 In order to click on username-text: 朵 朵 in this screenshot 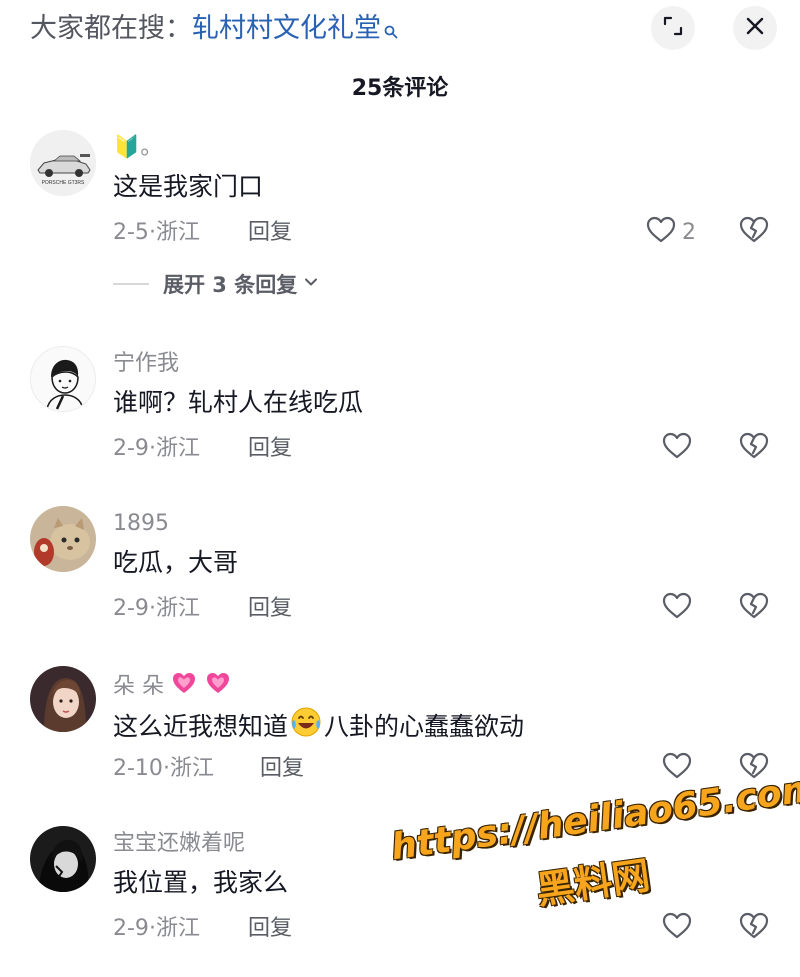, I will do `click(138, 686)`.